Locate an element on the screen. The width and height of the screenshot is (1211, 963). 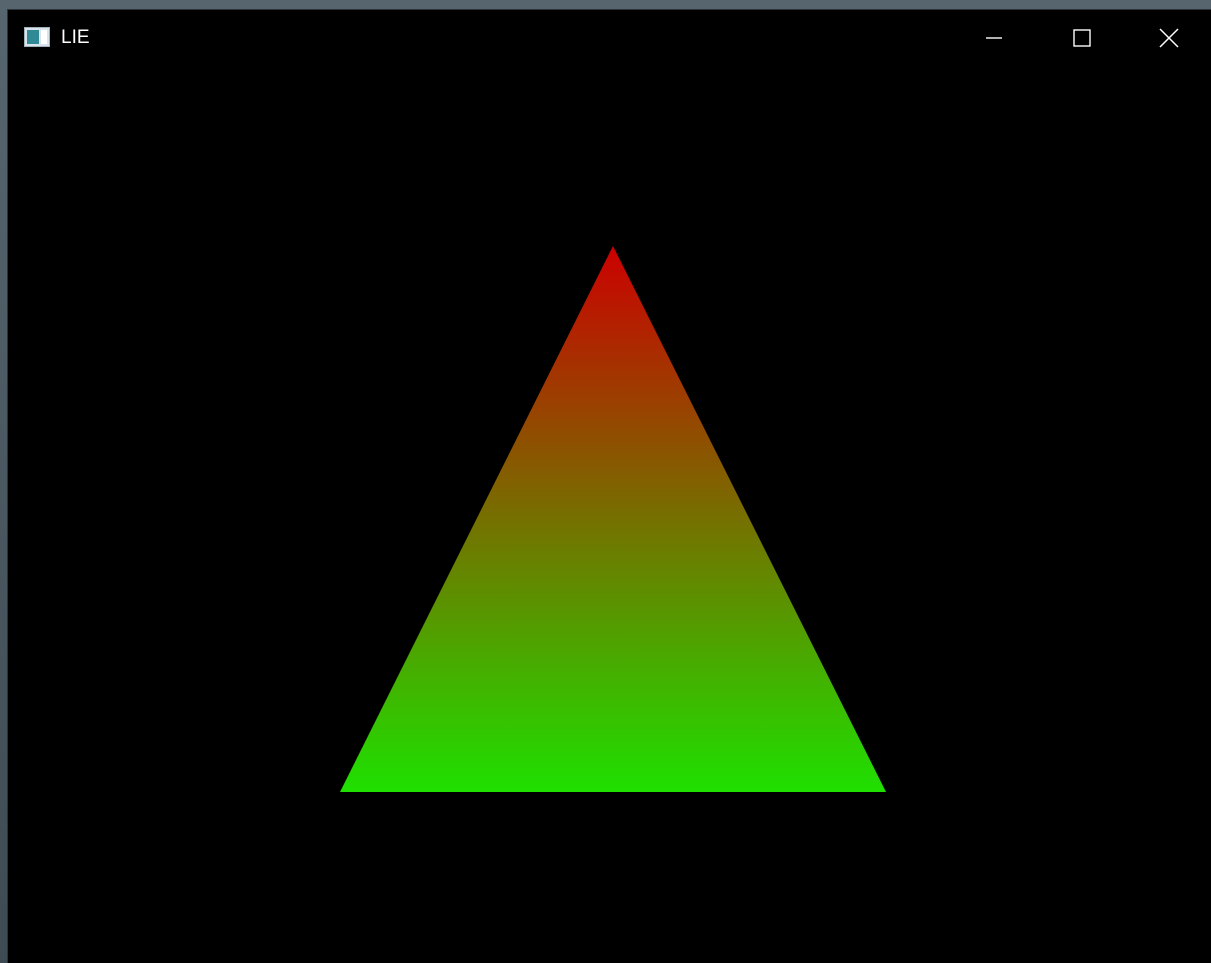
close-icon is located at coordinates (1168, 38).